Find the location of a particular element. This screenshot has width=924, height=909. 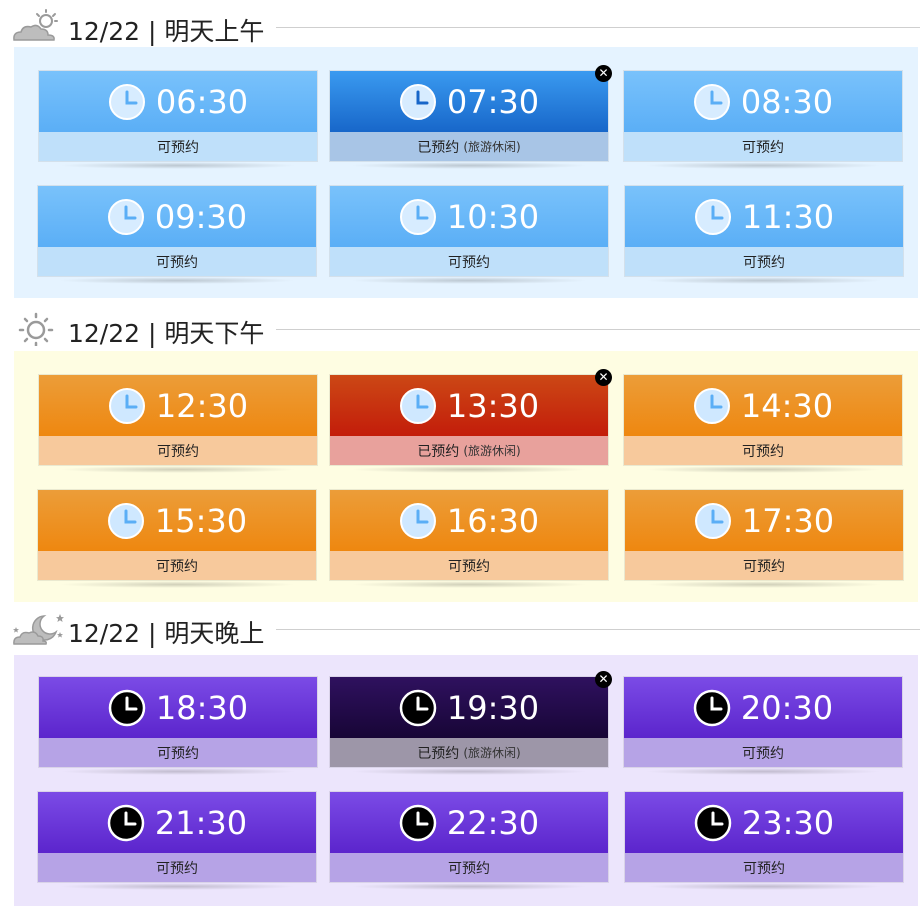

time-slot-2330: 23:30 可预约 is located at coordinates (764, 840).